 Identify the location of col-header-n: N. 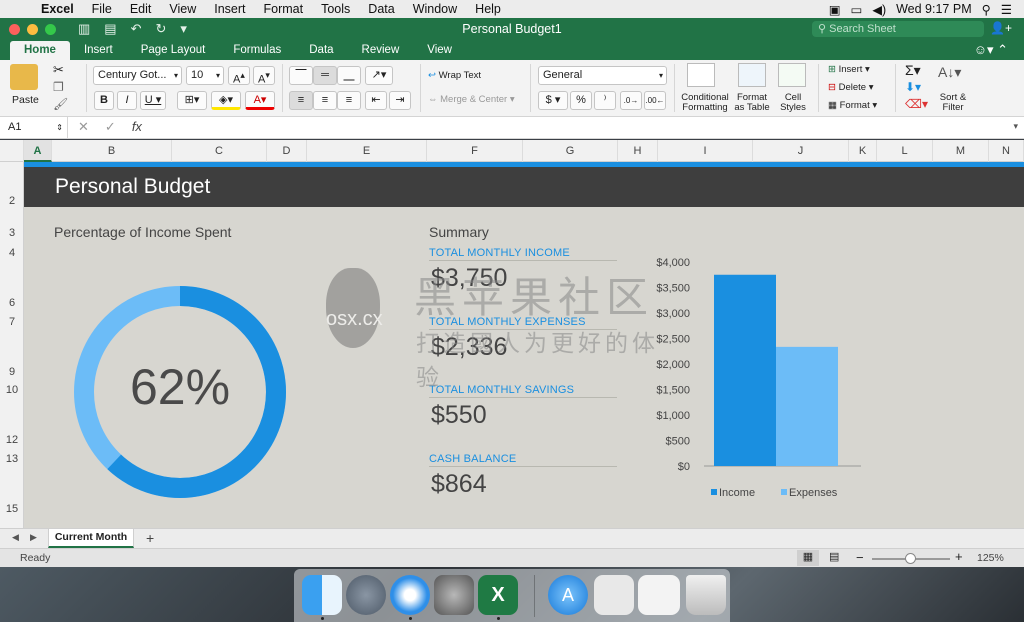
(1006, 151).